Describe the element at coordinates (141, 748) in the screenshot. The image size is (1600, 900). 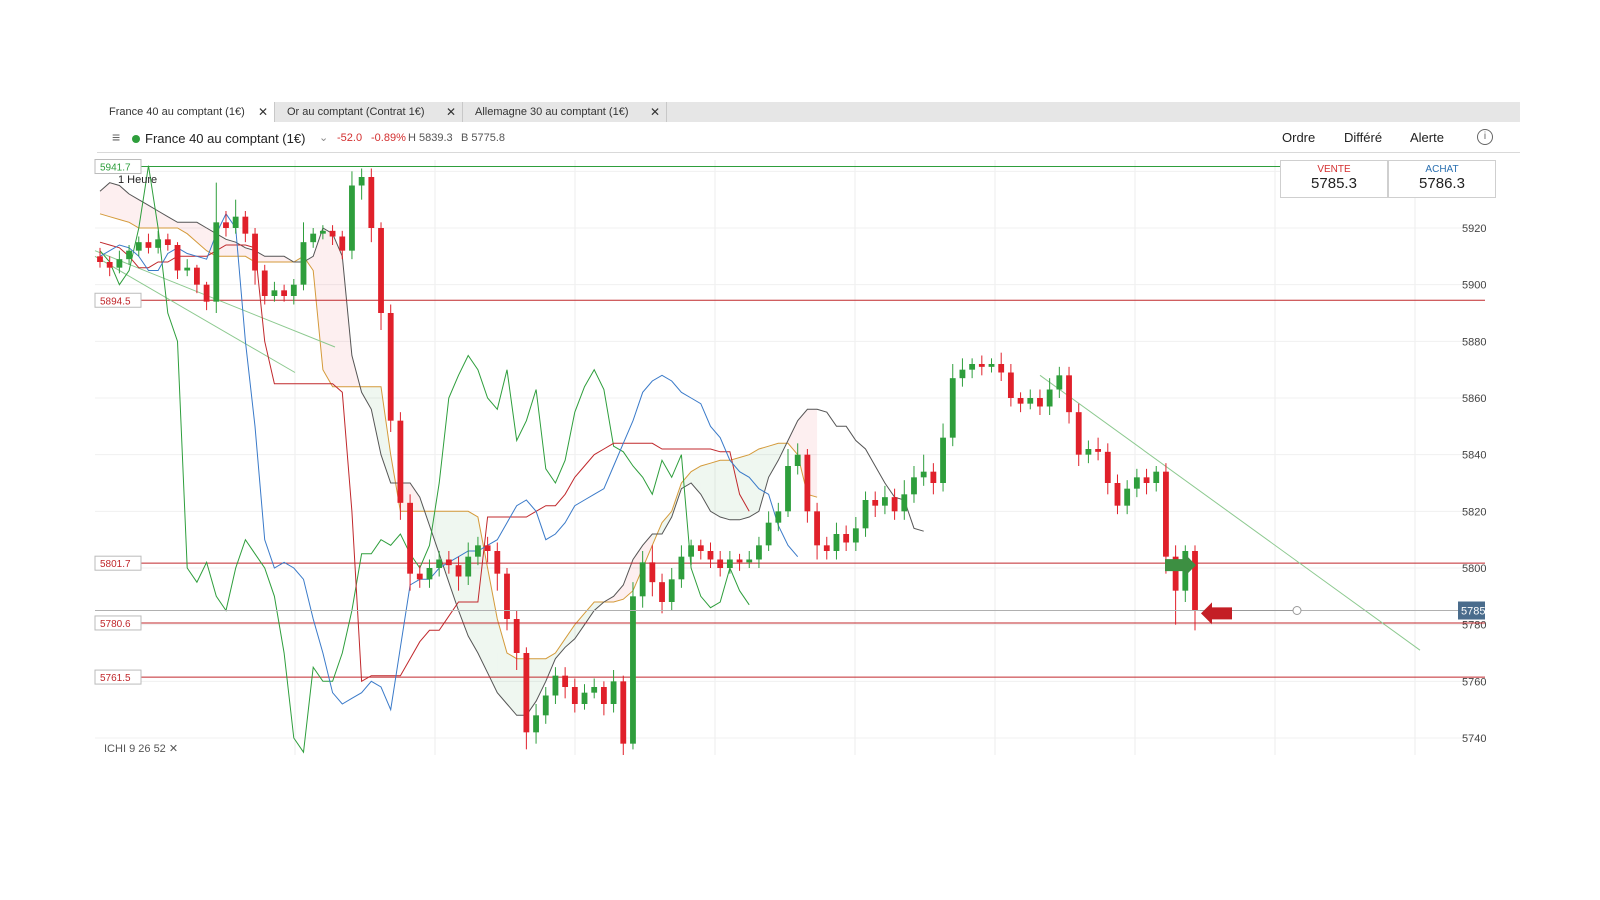
I see `indicator-legend: ICHI 9 26 52 ✕` at that location.